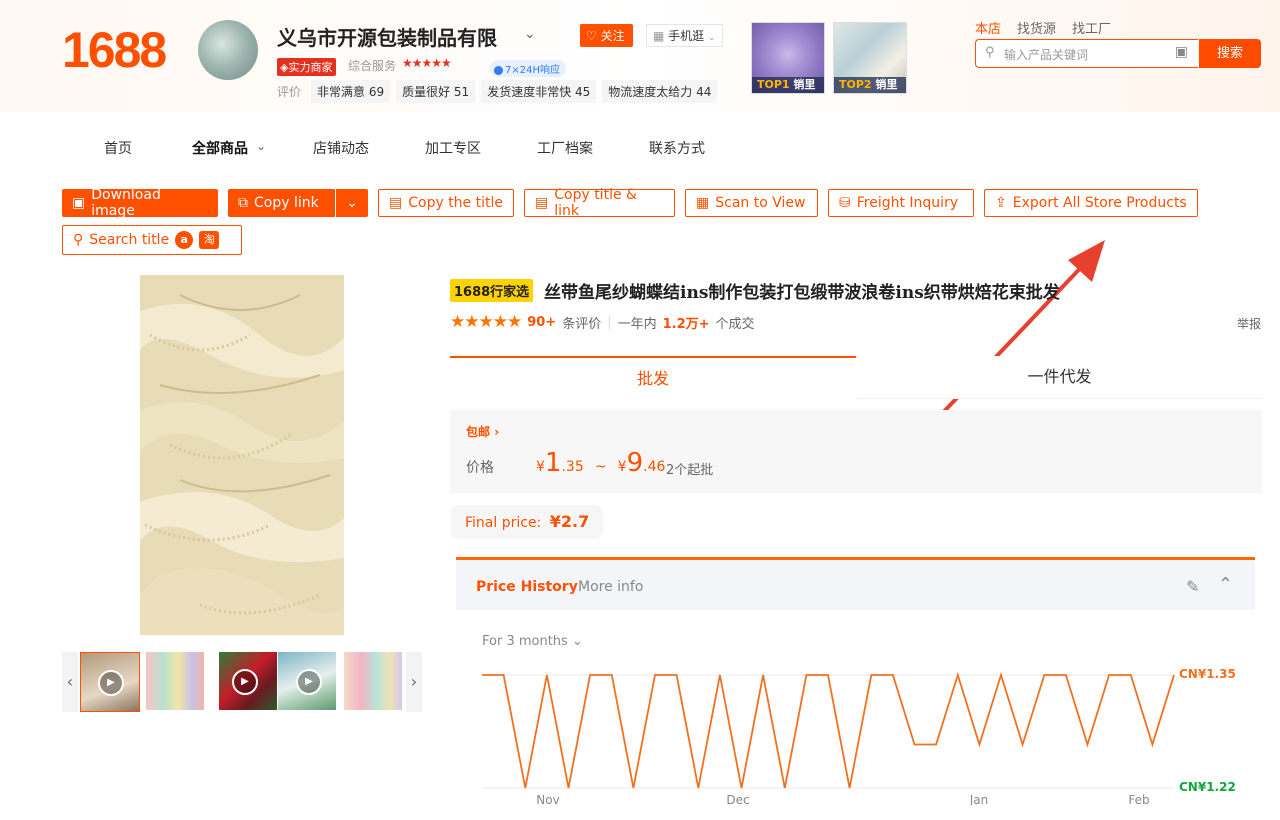 The image size is (1280, 820). I want to click on tab-wholesale: 批发, so click(653, 378).